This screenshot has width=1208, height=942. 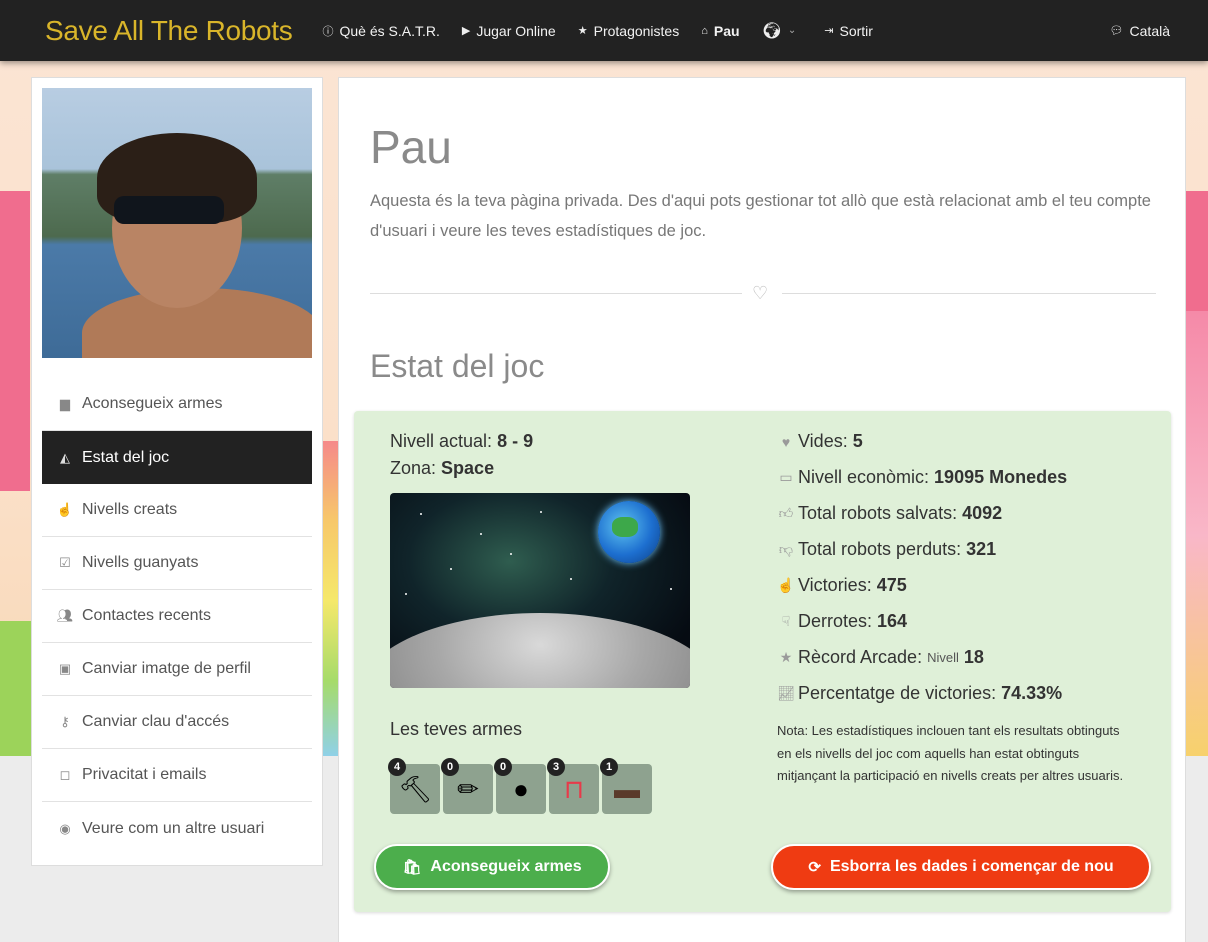 What do you see at coordinates (169, 210) in the screenshot?
I see `avatar-sunglasses` at bounding box center [169, 210].